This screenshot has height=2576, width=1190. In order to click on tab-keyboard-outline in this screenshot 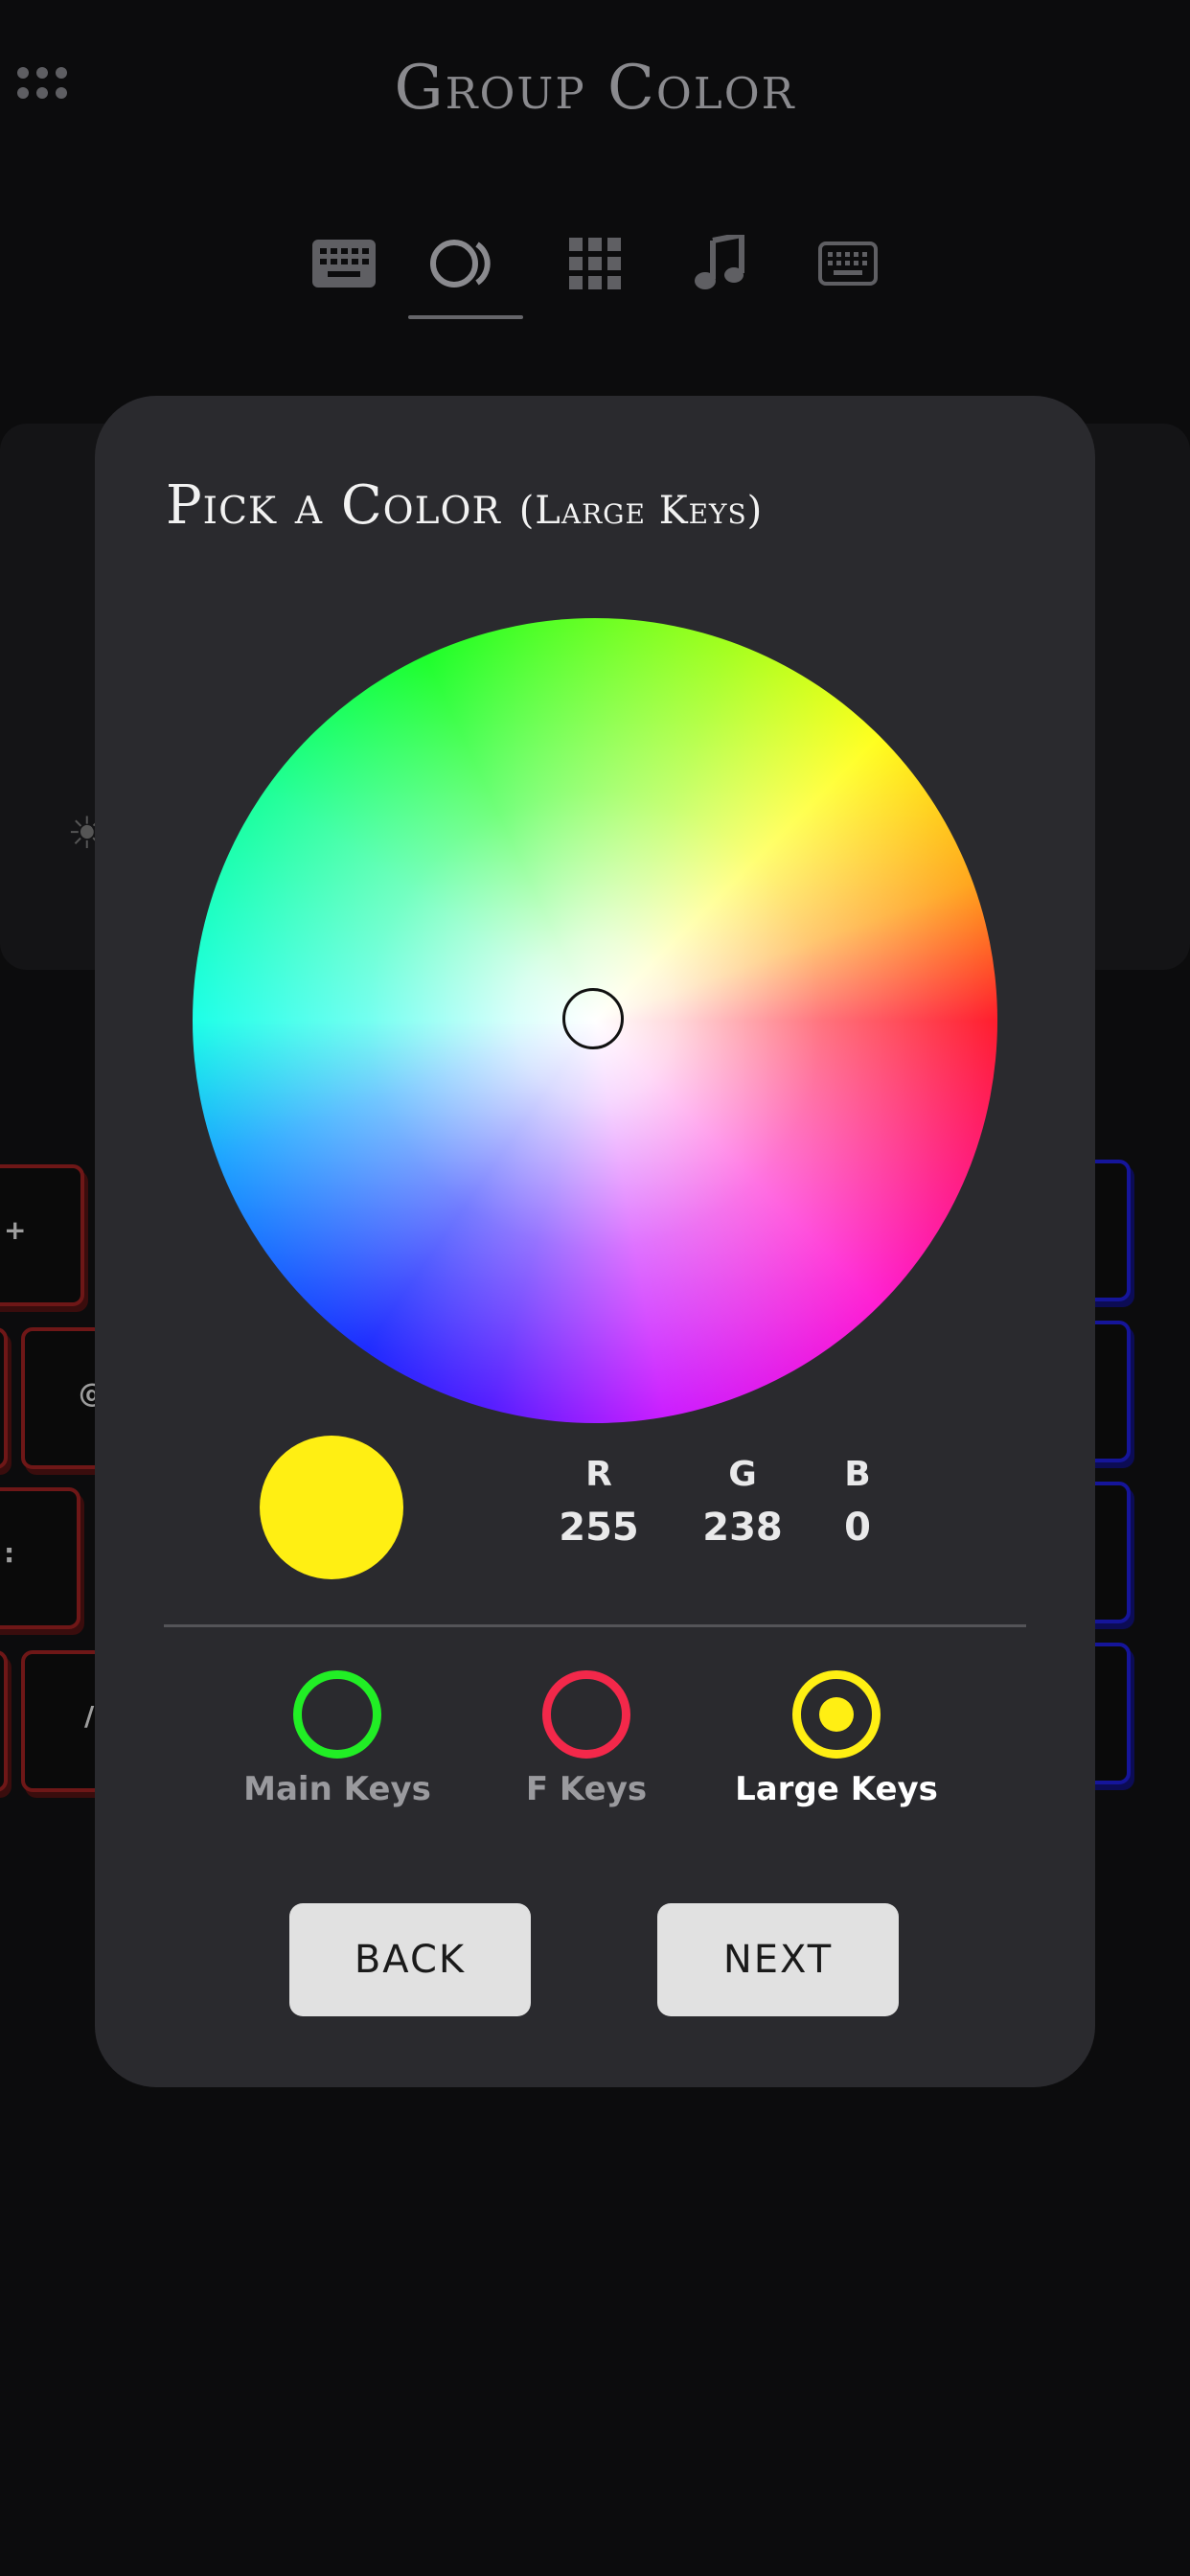, I will do `click(848, 263)`.